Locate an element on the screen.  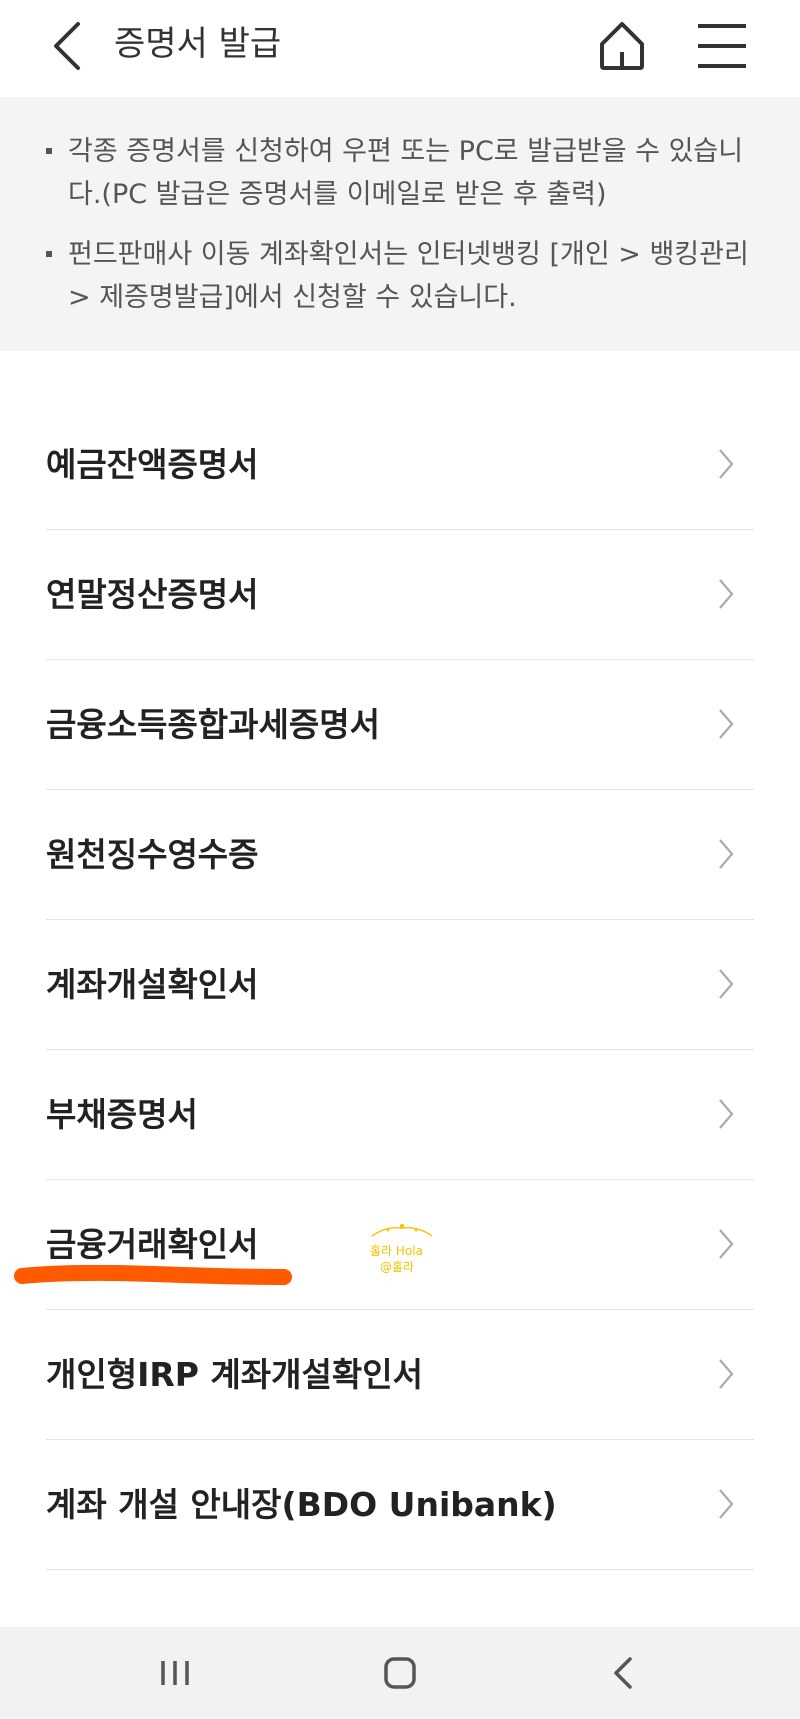
watermark-line: 홀라 Hola is located at coordinates (396, 1251).